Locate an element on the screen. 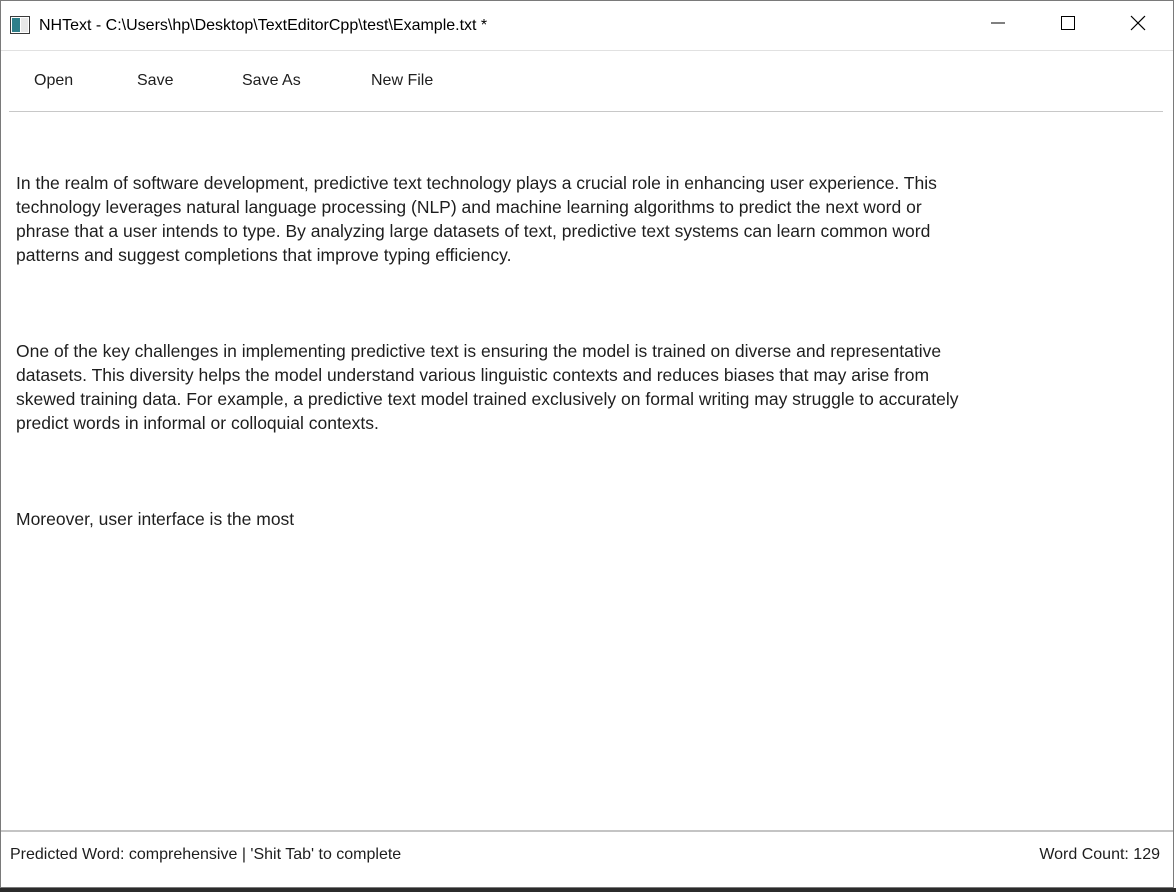  editor-paragraph: Moreover, user interface is the most is located at coordinates (155, 519).